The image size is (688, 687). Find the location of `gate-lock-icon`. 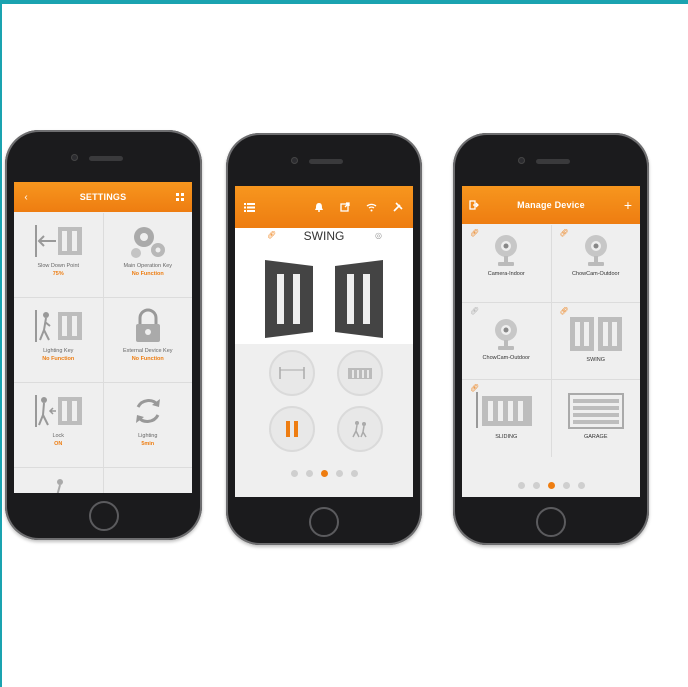

gate-lock-icon is located at coordinates (59, 411).